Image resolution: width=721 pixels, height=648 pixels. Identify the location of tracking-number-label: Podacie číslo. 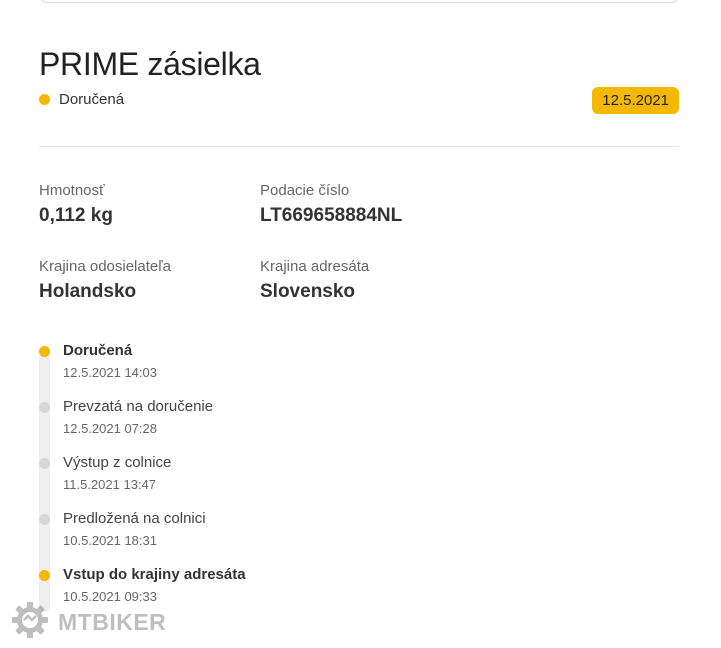
(305, 190).